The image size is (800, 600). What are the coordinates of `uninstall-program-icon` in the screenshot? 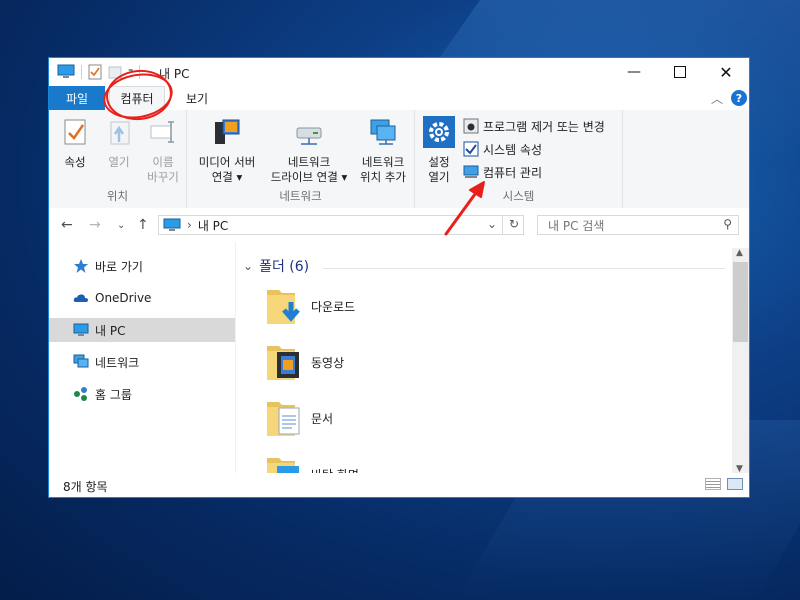 It's located at (471, 126).